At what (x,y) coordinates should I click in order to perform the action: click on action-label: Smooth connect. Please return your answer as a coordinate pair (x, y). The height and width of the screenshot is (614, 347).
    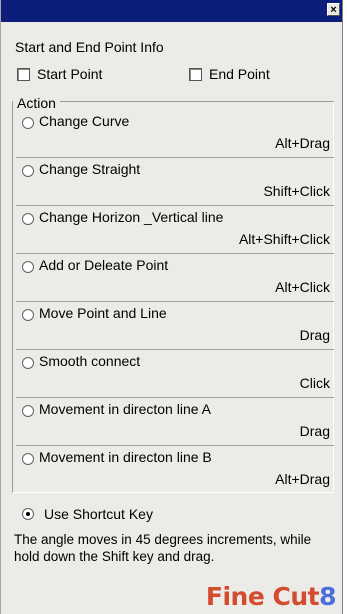
    Looking at the image, I should click on (90, 361).